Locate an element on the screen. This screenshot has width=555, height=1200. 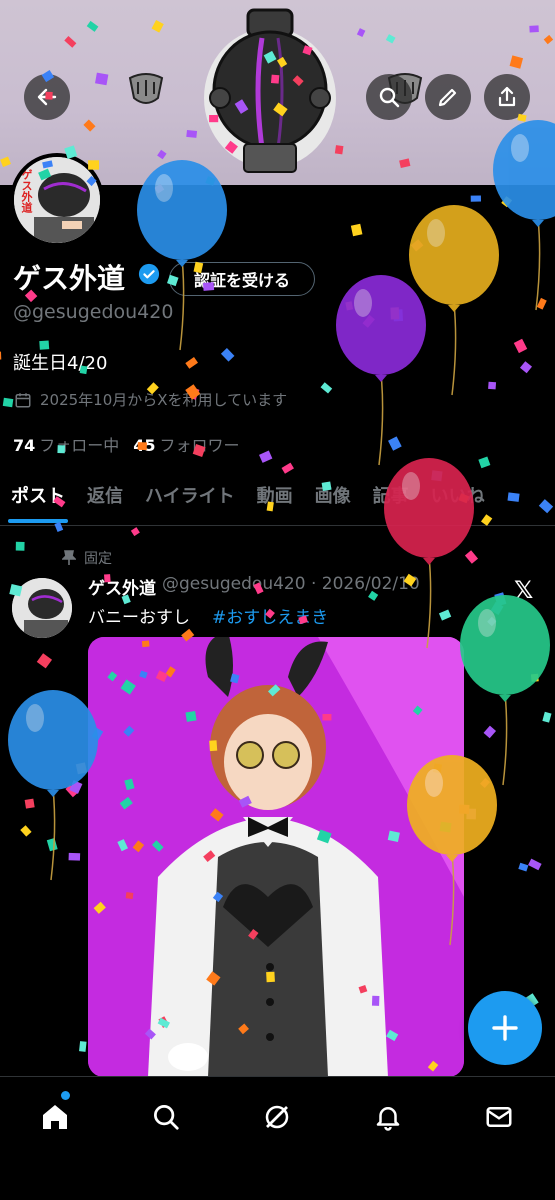
get-verified-button: 認証を受ける is located at coordinates (242, 279).